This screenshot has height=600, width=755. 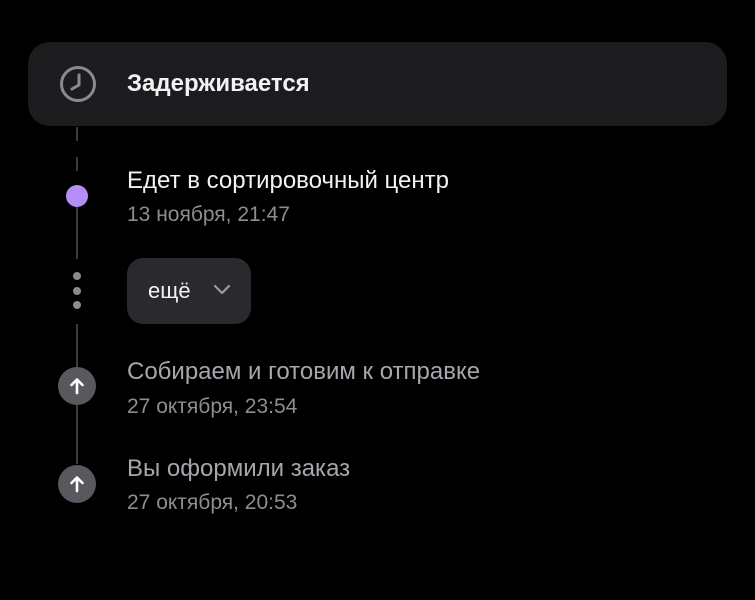 I want to click on event-date: 27 октября, 23:54, so click(x=212, y=406).